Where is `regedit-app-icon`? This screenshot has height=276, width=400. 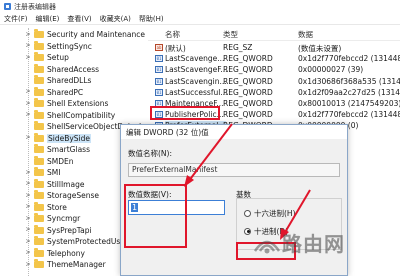
regedit-app-icon is located at coordinates (7, 6).